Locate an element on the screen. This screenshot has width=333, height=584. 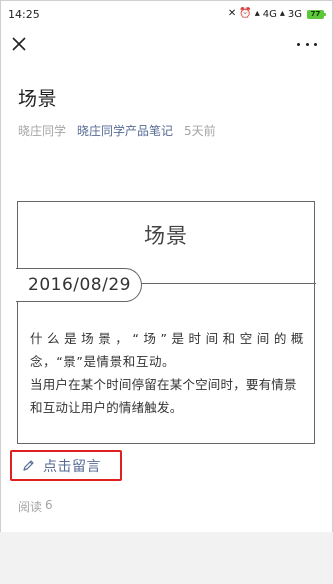
account-link: 晓庄同学产品笔记 is located at coordinates (125, 130).